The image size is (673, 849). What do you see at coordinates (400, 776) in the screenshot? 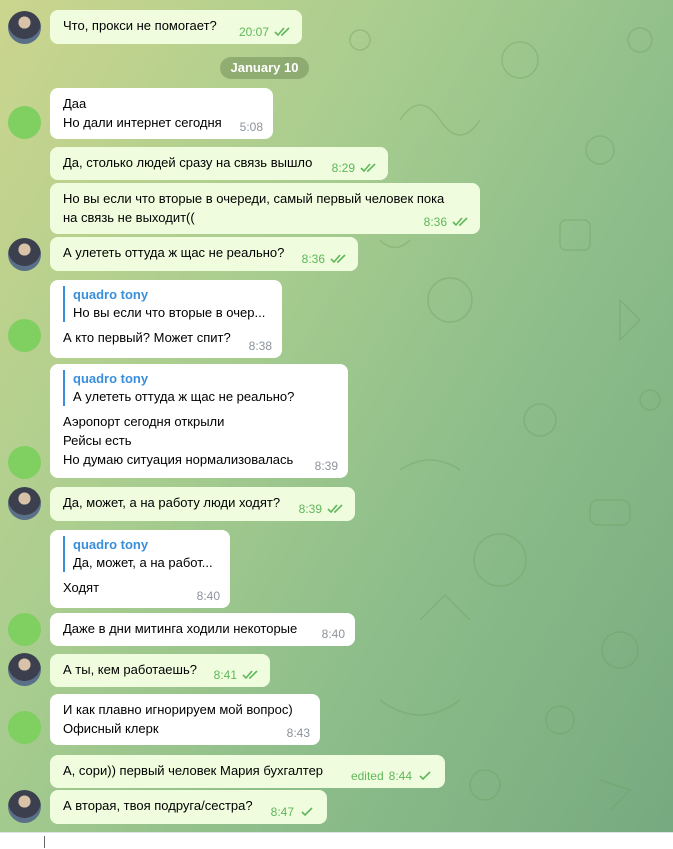
I see `message-time: 8:44` at bounding box center [400, 776].